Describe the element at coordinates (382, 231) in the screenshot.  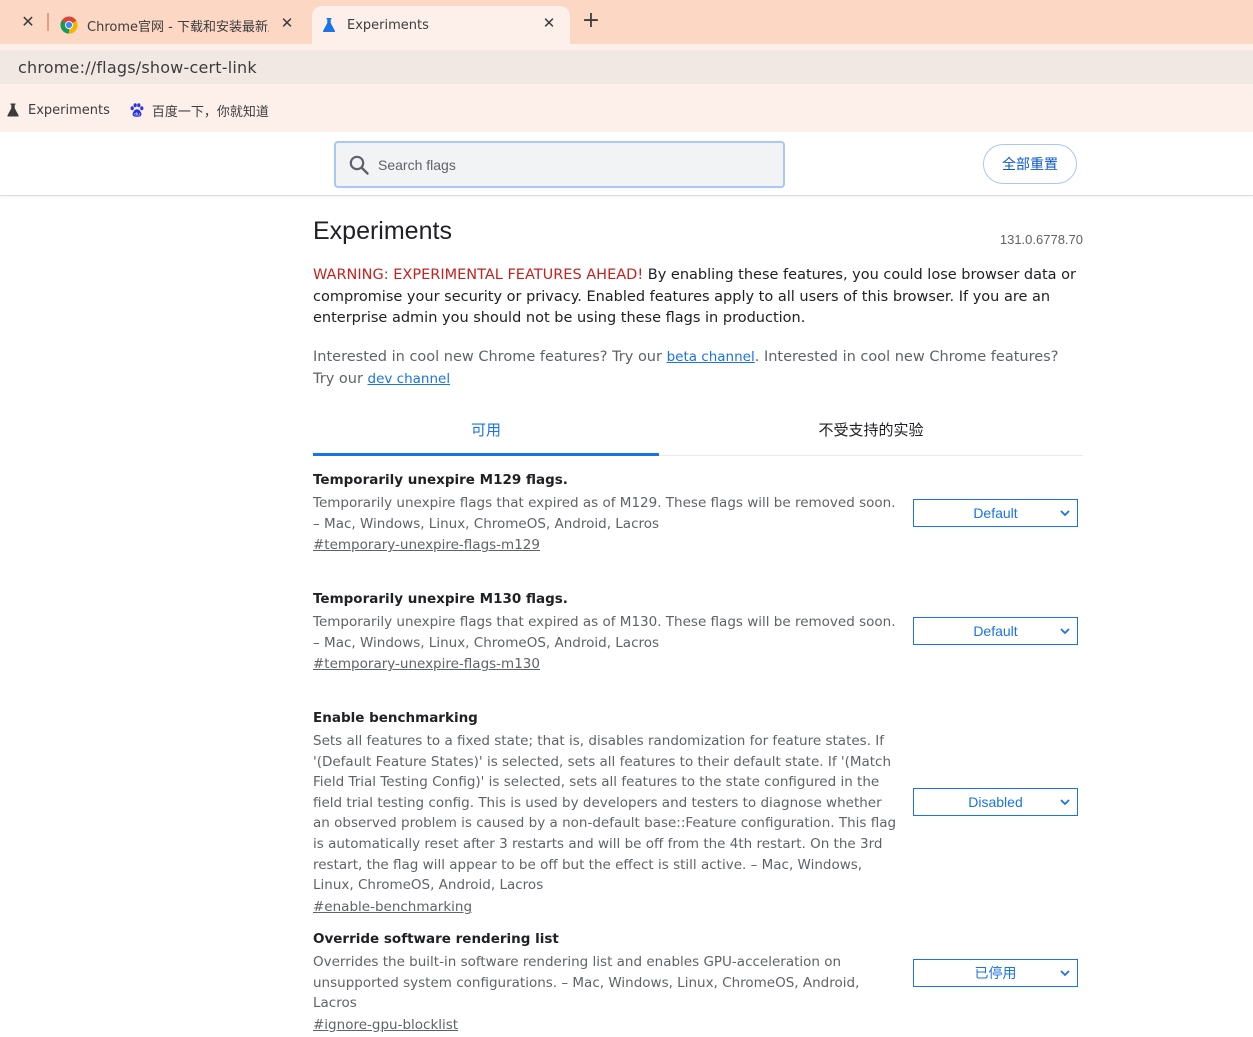
I see `page-title: Experiments` at that location.